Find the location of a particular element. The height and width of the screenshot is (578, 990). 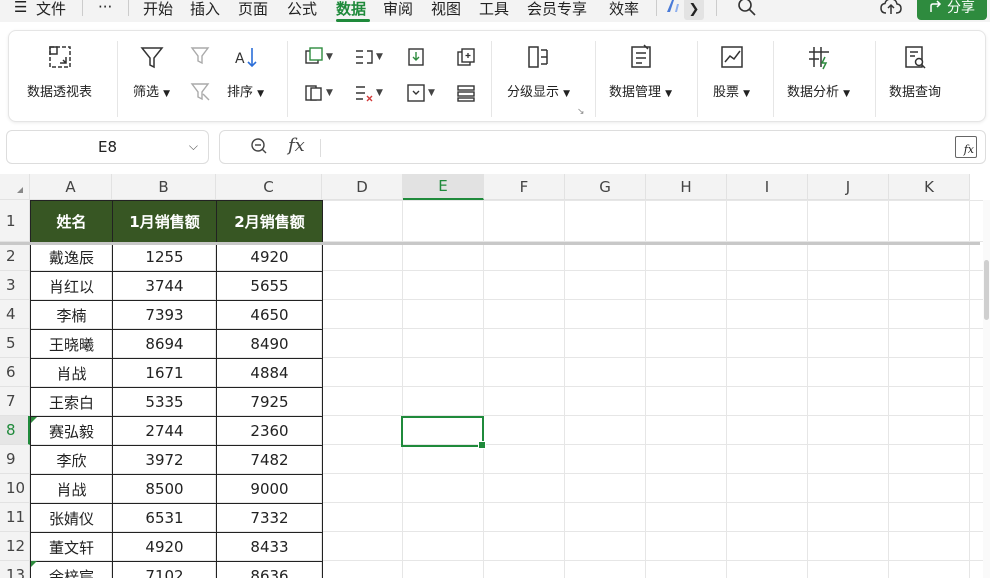

column-header-g: G is located at coordinates (605, 187).